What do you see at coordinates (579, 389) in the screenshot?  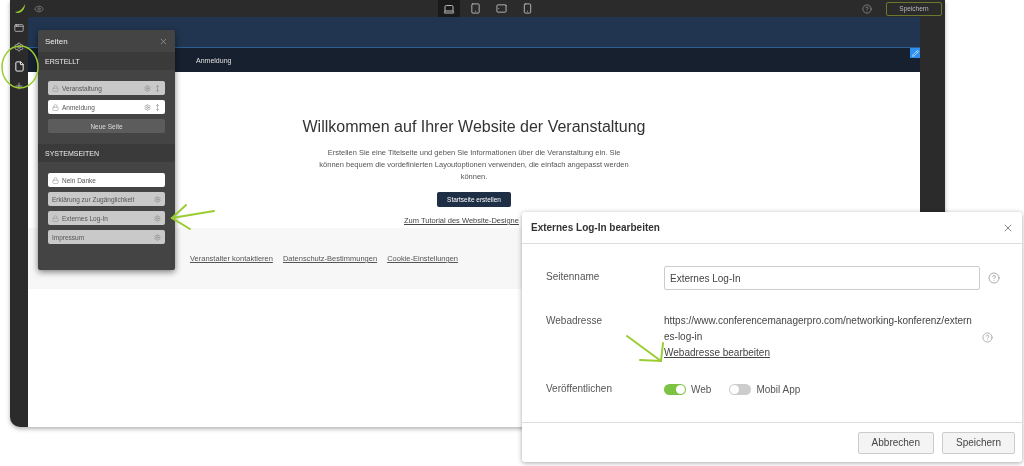 I see `field-label: Veröffentlichen` at bounding box center [579, 389].